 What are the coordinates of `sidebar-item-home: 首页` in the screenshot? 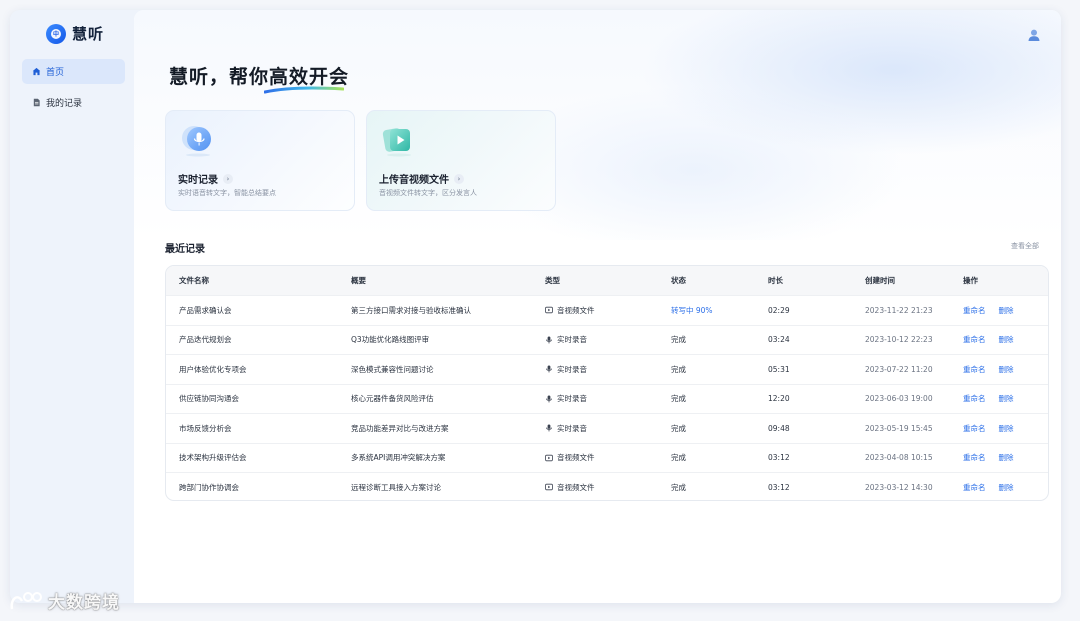 It's located at (73, 71).